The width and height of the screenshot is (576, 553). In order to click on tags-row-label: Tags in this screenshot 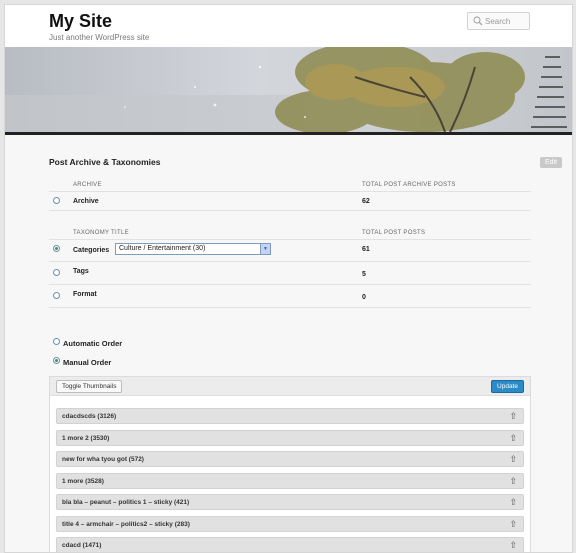, I will do `click(81, 271)`.